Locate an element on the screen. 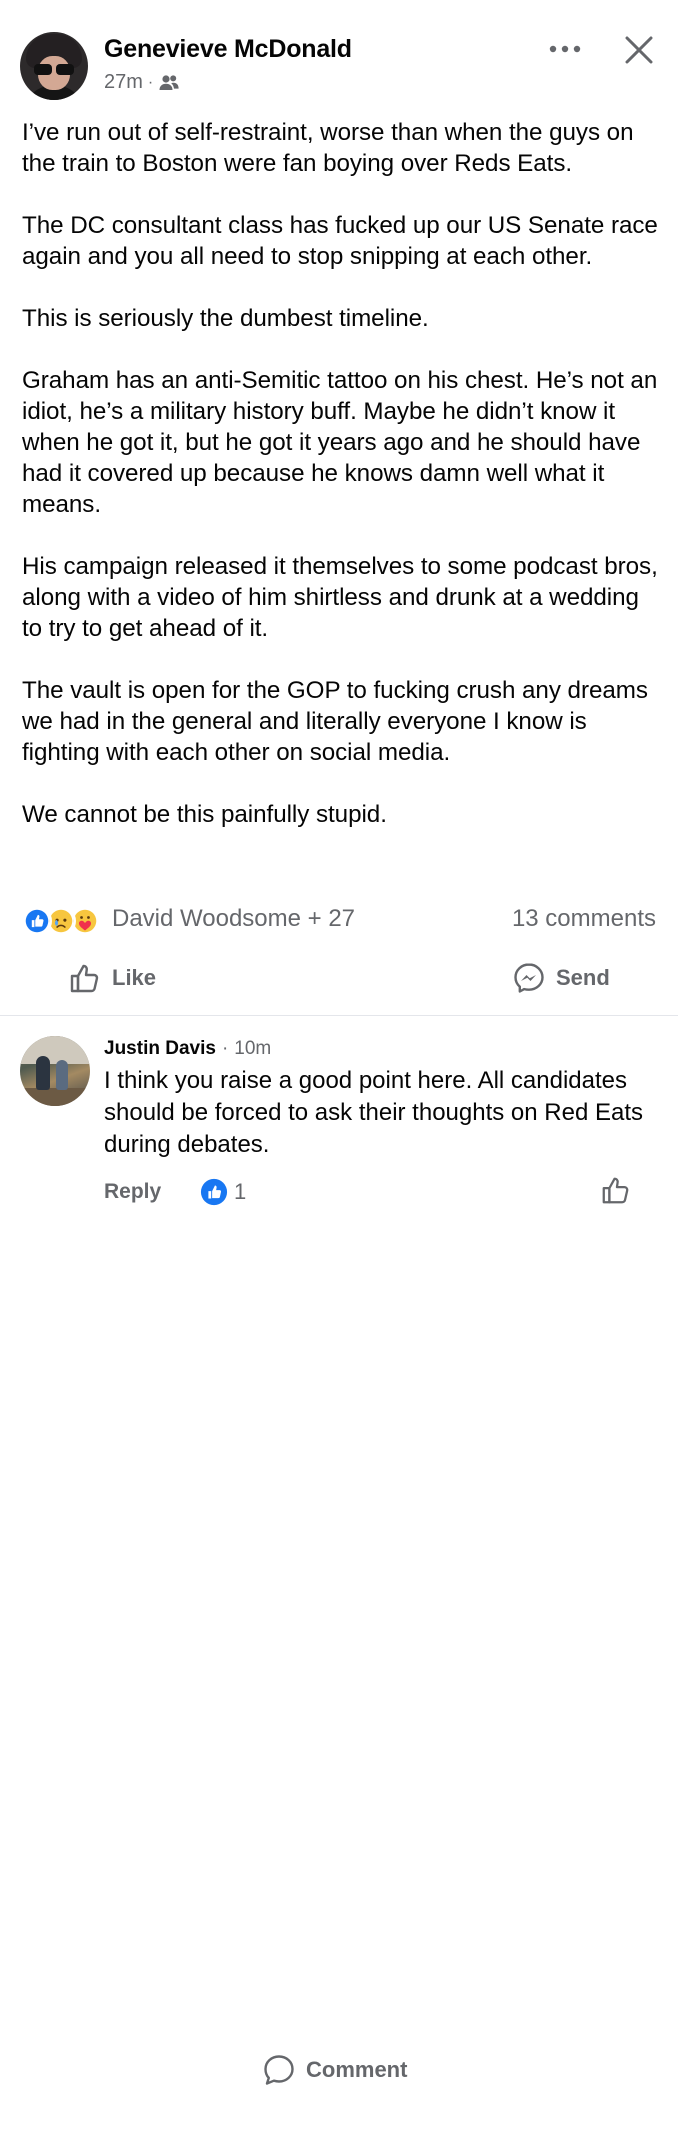 Image resolution: width=678 pixels, height=2155 pixels. messenger-icon is located at coordinates (529, 978).